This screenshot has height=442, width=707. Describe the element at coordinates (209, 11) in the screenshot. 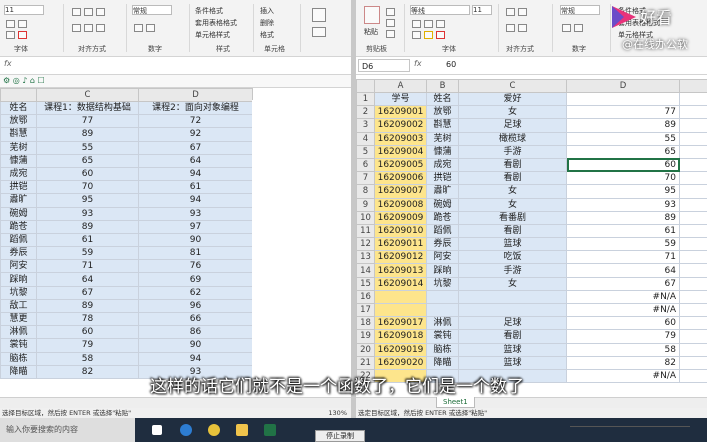

I see `conditional-format-button: 条件格式` at that location.